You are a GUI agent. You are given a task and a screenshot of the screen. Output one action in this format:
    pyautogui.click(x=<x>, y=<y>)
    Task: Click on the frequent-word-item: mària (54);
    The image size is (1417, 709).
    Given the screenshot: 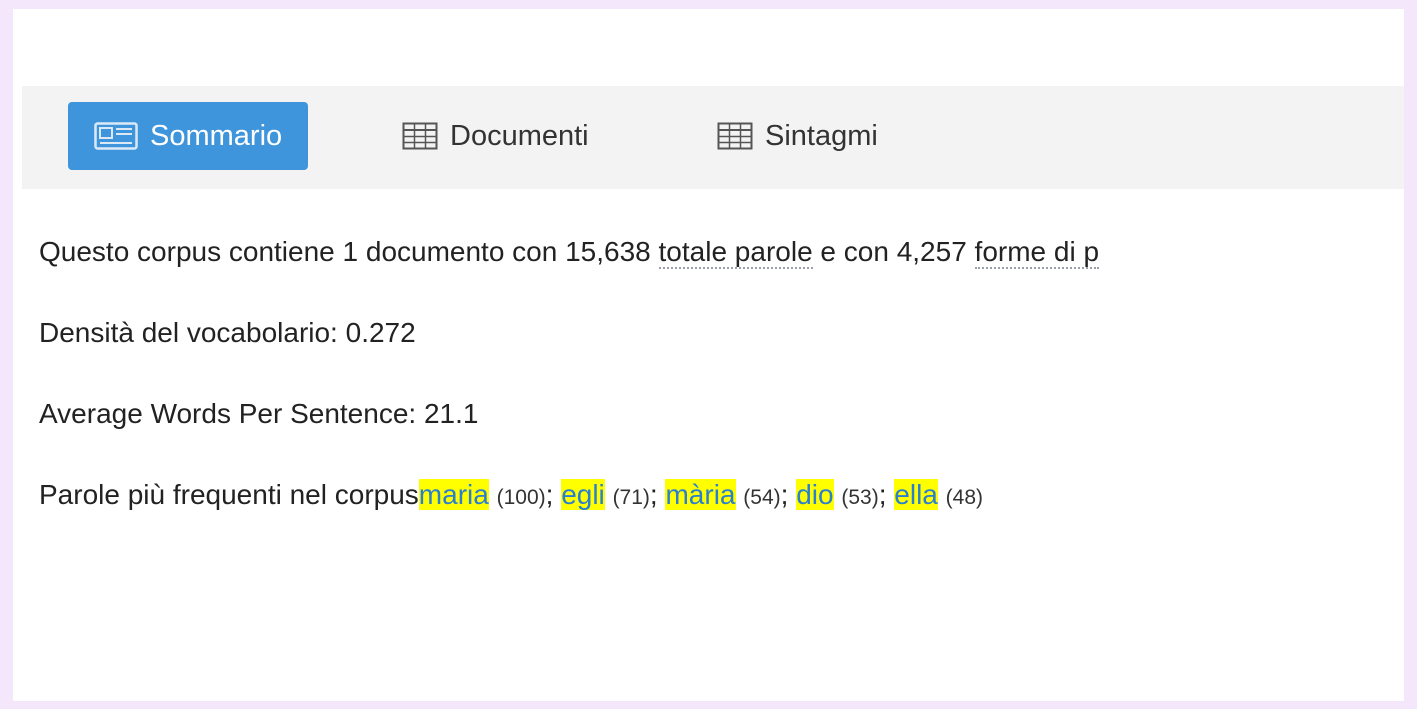 What is the action you would take?
    pyautogui.click(x=730, y=494)
    